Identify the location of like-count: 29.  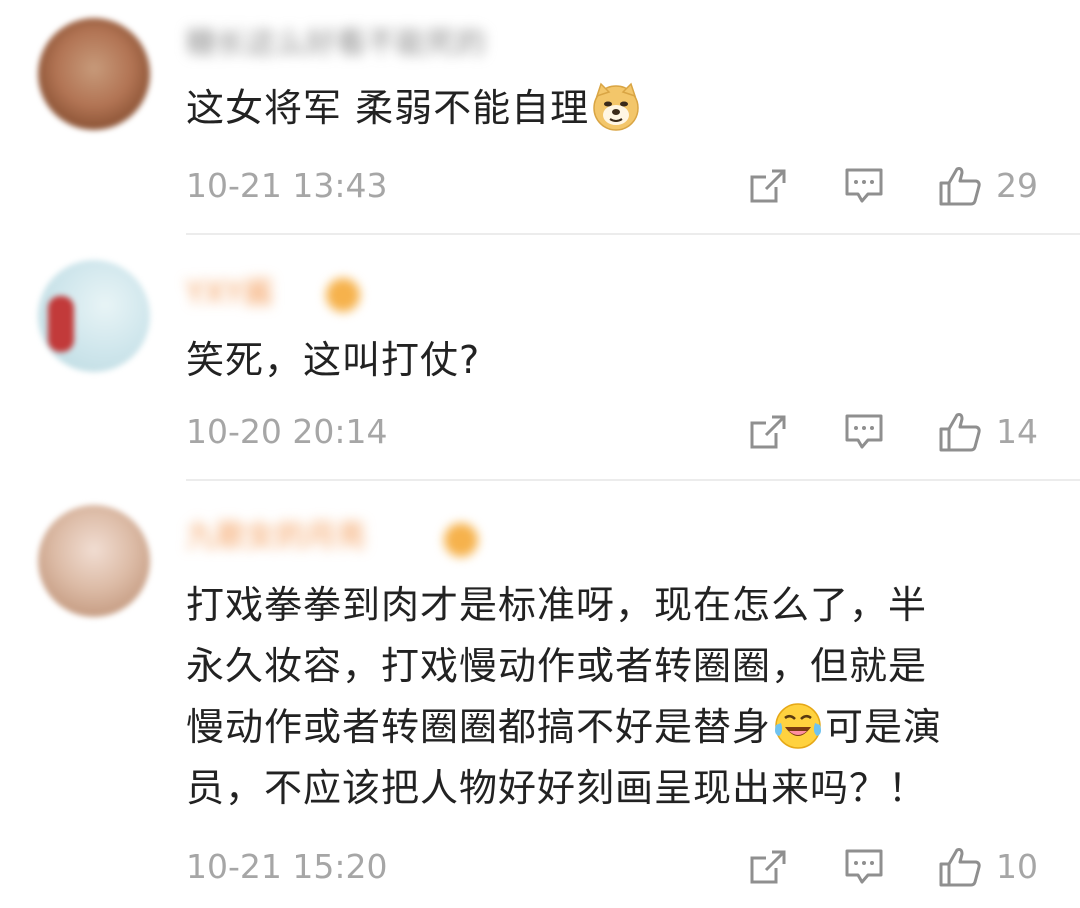
(1017, 185).